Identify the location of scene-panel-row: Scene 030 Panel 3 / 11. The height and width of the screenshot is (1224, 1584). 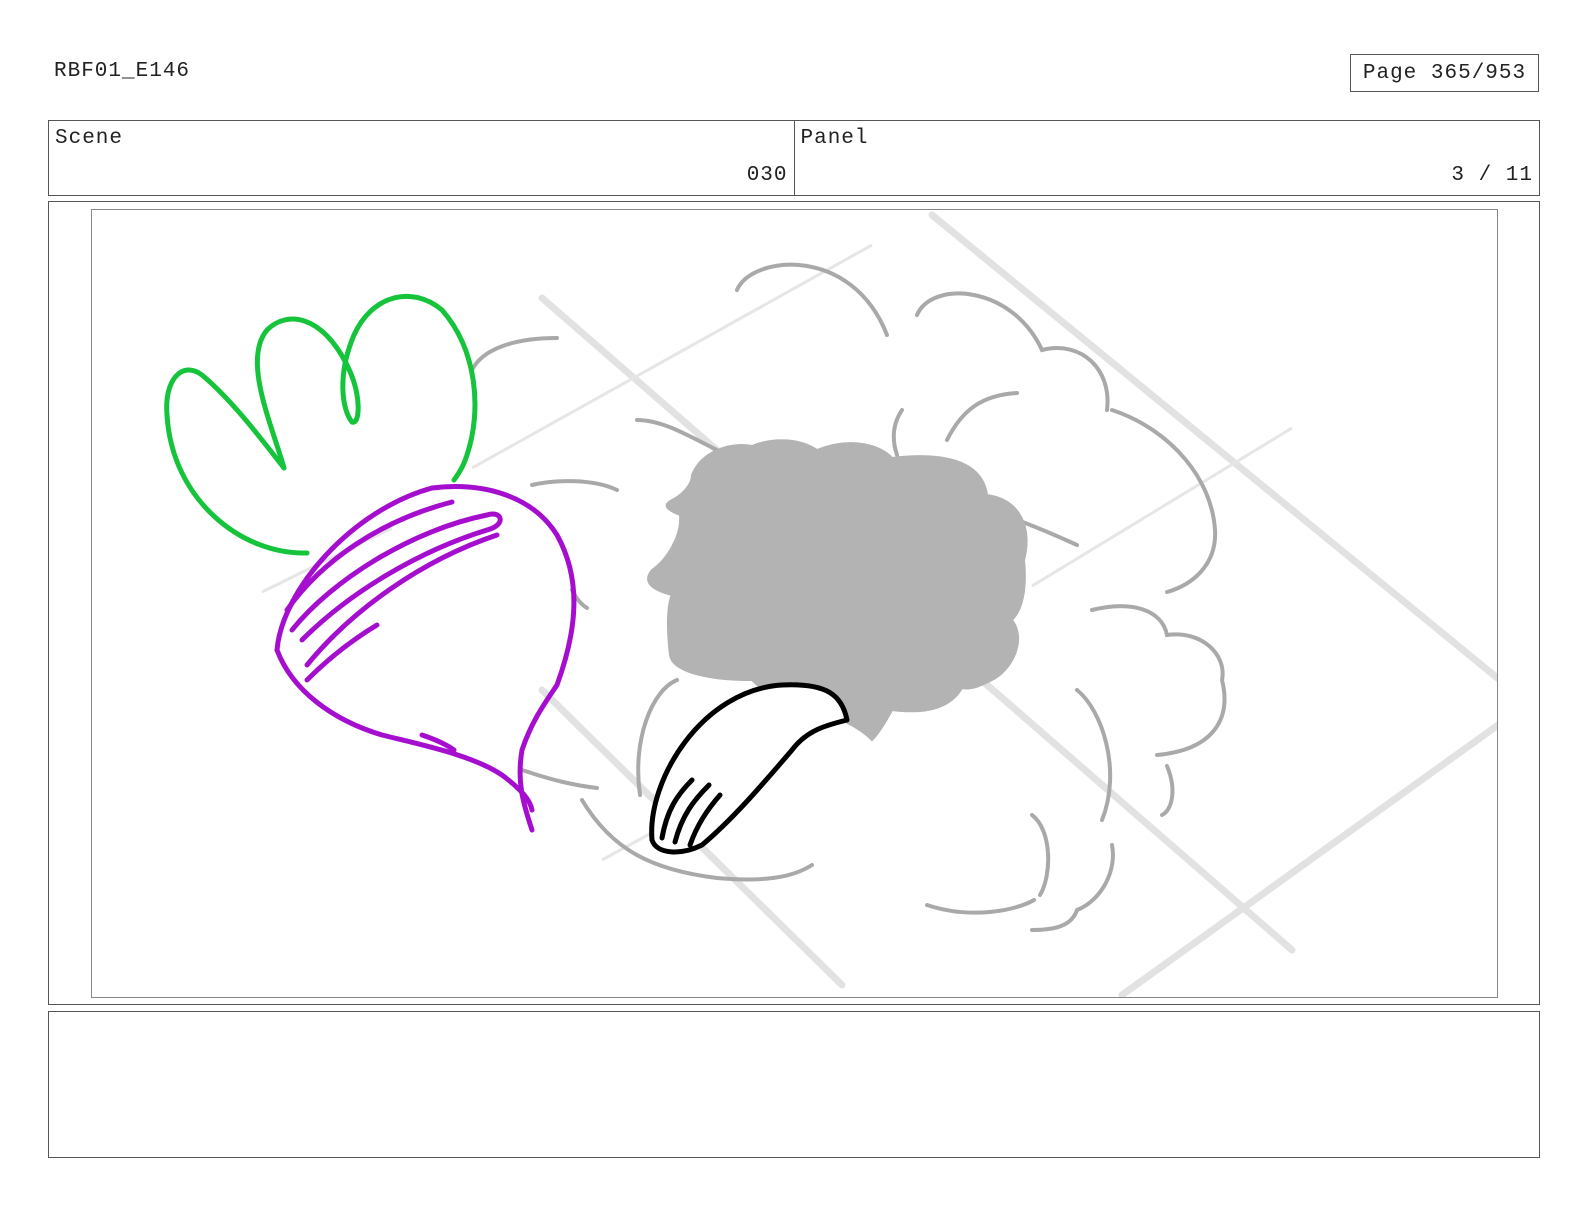
(794, 158).